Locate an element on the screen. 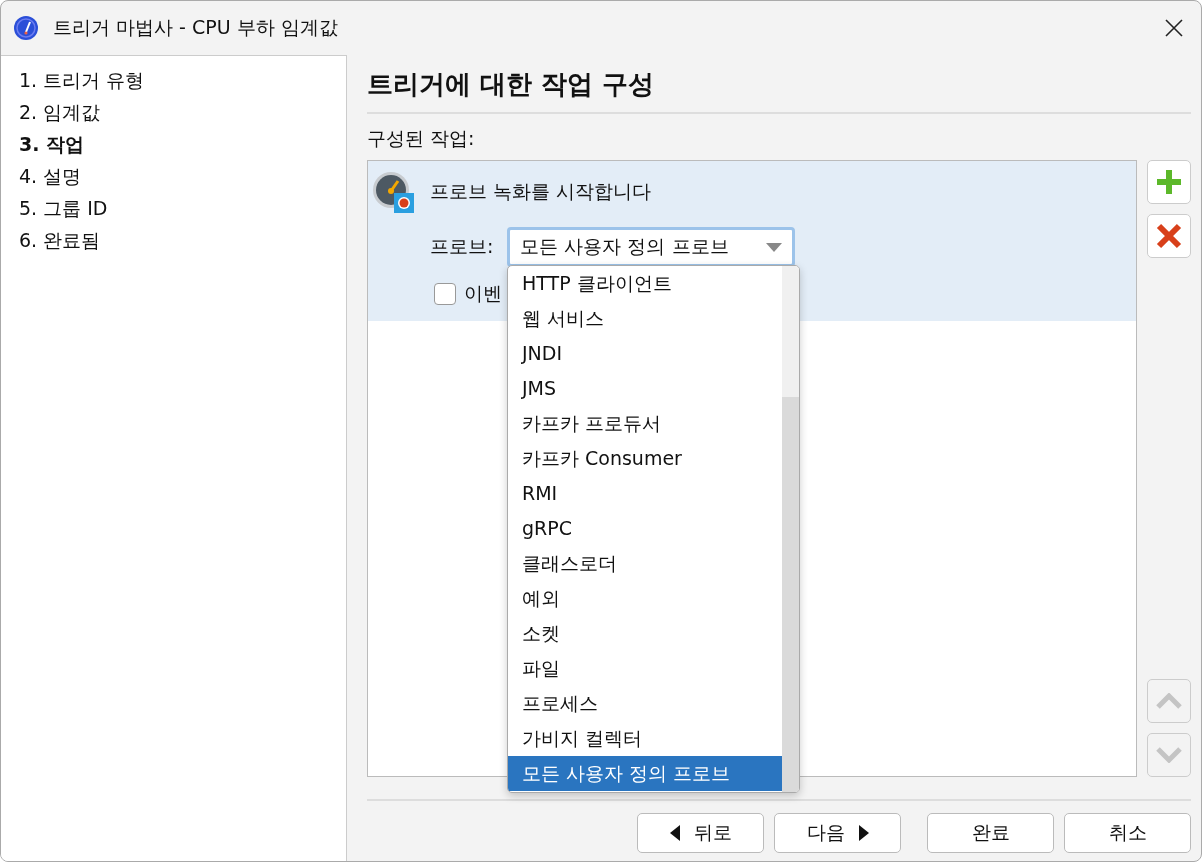 The image size is (1202, 862). dropdown-option: 소켓 is located at coordinates (645, 633).